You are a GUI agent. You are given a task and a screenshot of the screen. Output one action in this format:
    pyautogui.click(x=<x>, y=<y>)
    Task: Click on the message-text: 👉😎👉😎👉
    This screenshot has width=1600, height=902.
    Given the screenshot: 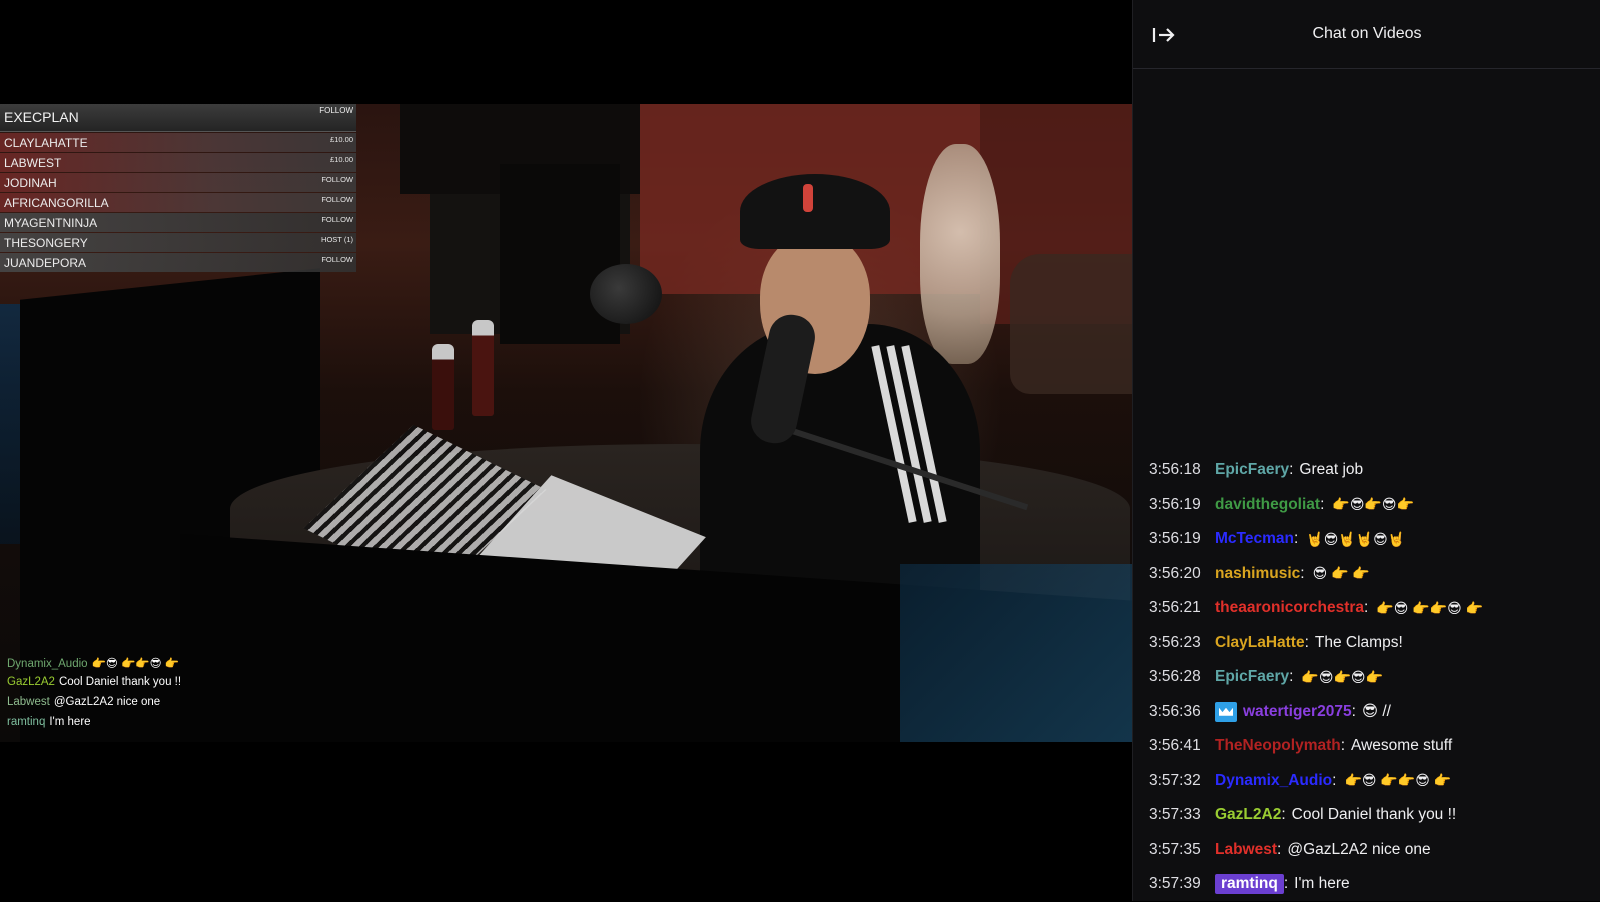 What is the action you would take?
    pyautogui.click(x=1373, y=504)
    